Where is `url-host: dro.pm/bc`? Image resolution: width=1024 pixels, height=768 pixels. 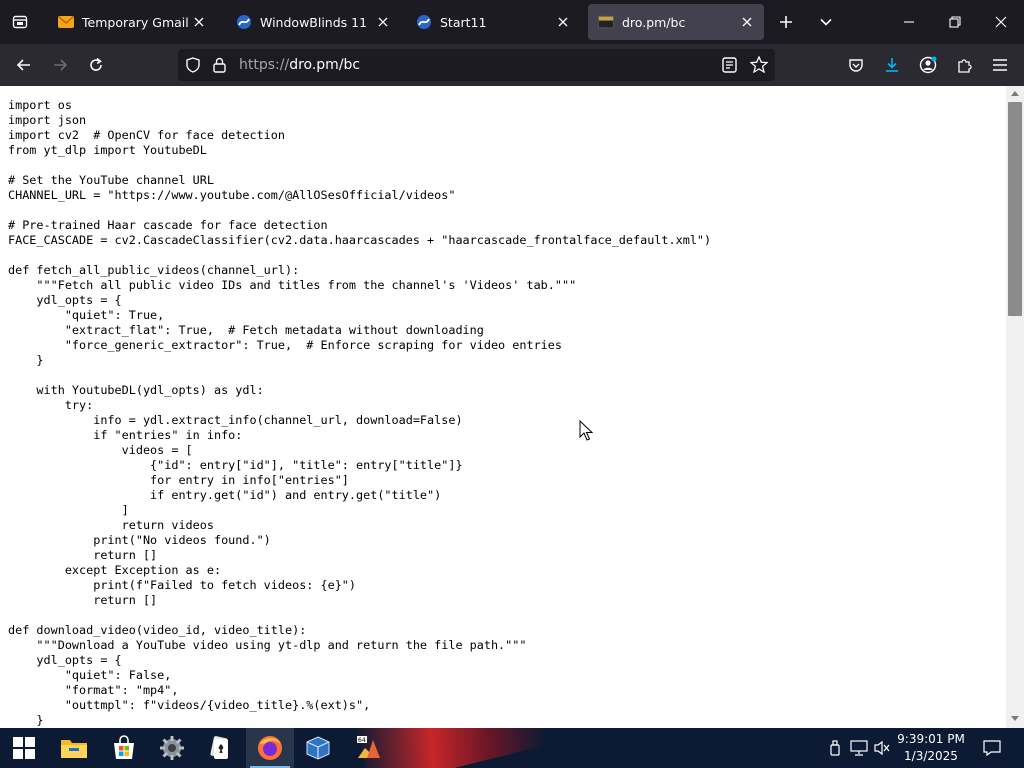 url-host: dro.pm/bc is located at coordinates (325, 65).